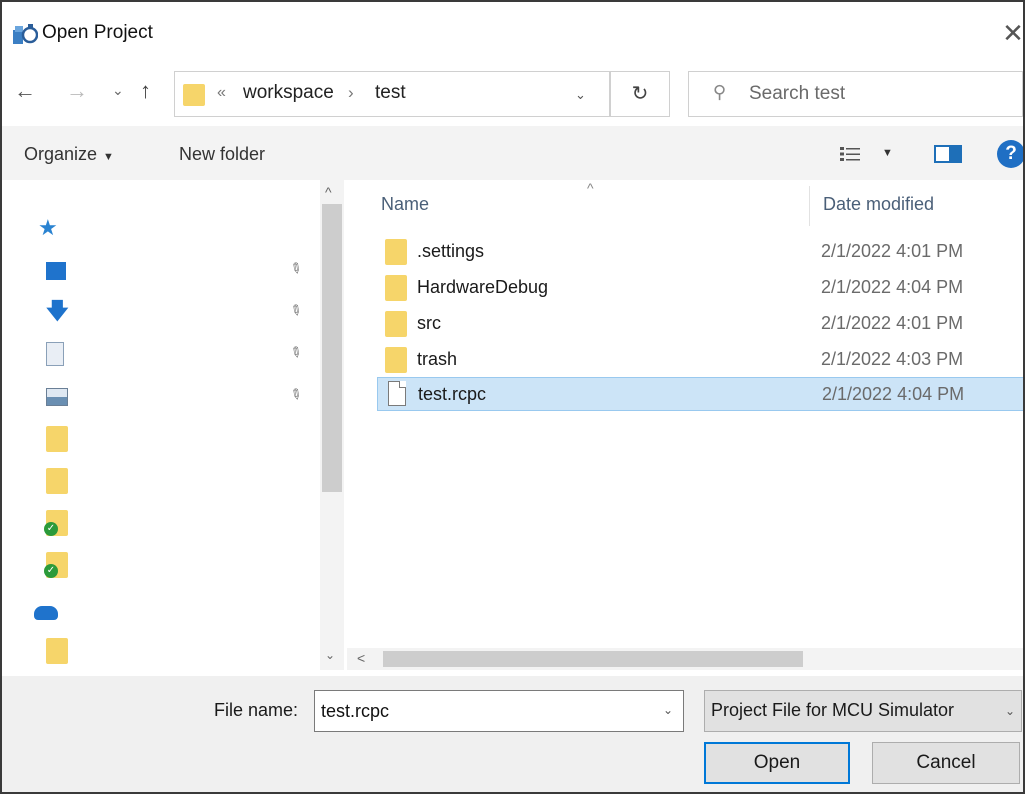 Image resolution: width=1025 pixels, height=794 pixels. I want to click on search-box: ⚲, so click(855, 94).